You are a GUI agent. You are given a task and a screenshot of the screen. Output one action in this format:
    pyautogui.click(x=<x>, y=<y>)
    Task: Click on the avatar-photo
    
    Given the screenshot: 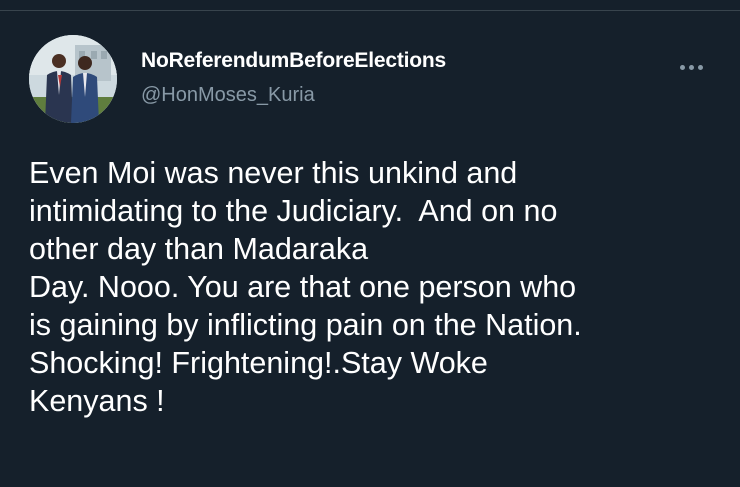 What is the action you would take?
    pyautogui.click(x=73, y=79)
    